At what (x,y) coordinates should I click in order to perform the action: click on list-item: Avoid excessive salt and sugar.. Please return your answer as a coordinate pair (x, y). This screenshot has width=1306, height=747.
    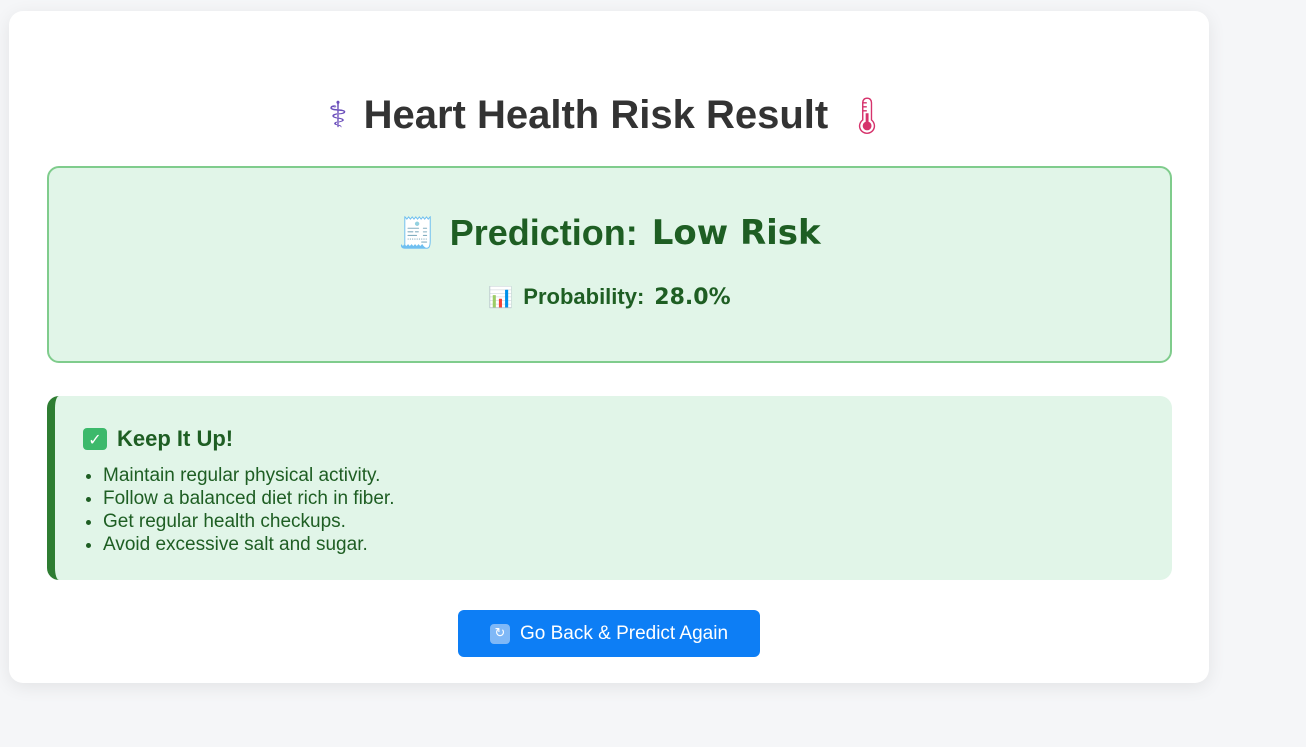
    Looking at the image, I should click on (249, 544).